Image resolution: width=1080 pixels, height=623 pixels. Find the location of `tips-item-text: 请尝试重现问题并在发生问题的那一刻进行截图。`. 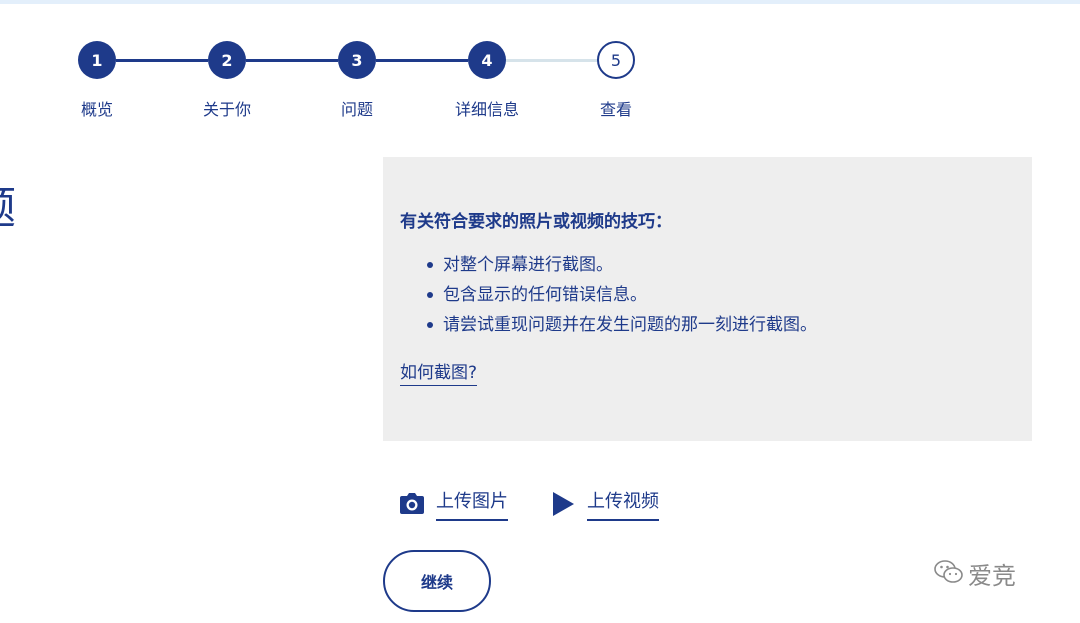

tips-item-text: 请尝试重现问题并在发生问题的那一刻进行截图。 is located at coordinates (630, 325).